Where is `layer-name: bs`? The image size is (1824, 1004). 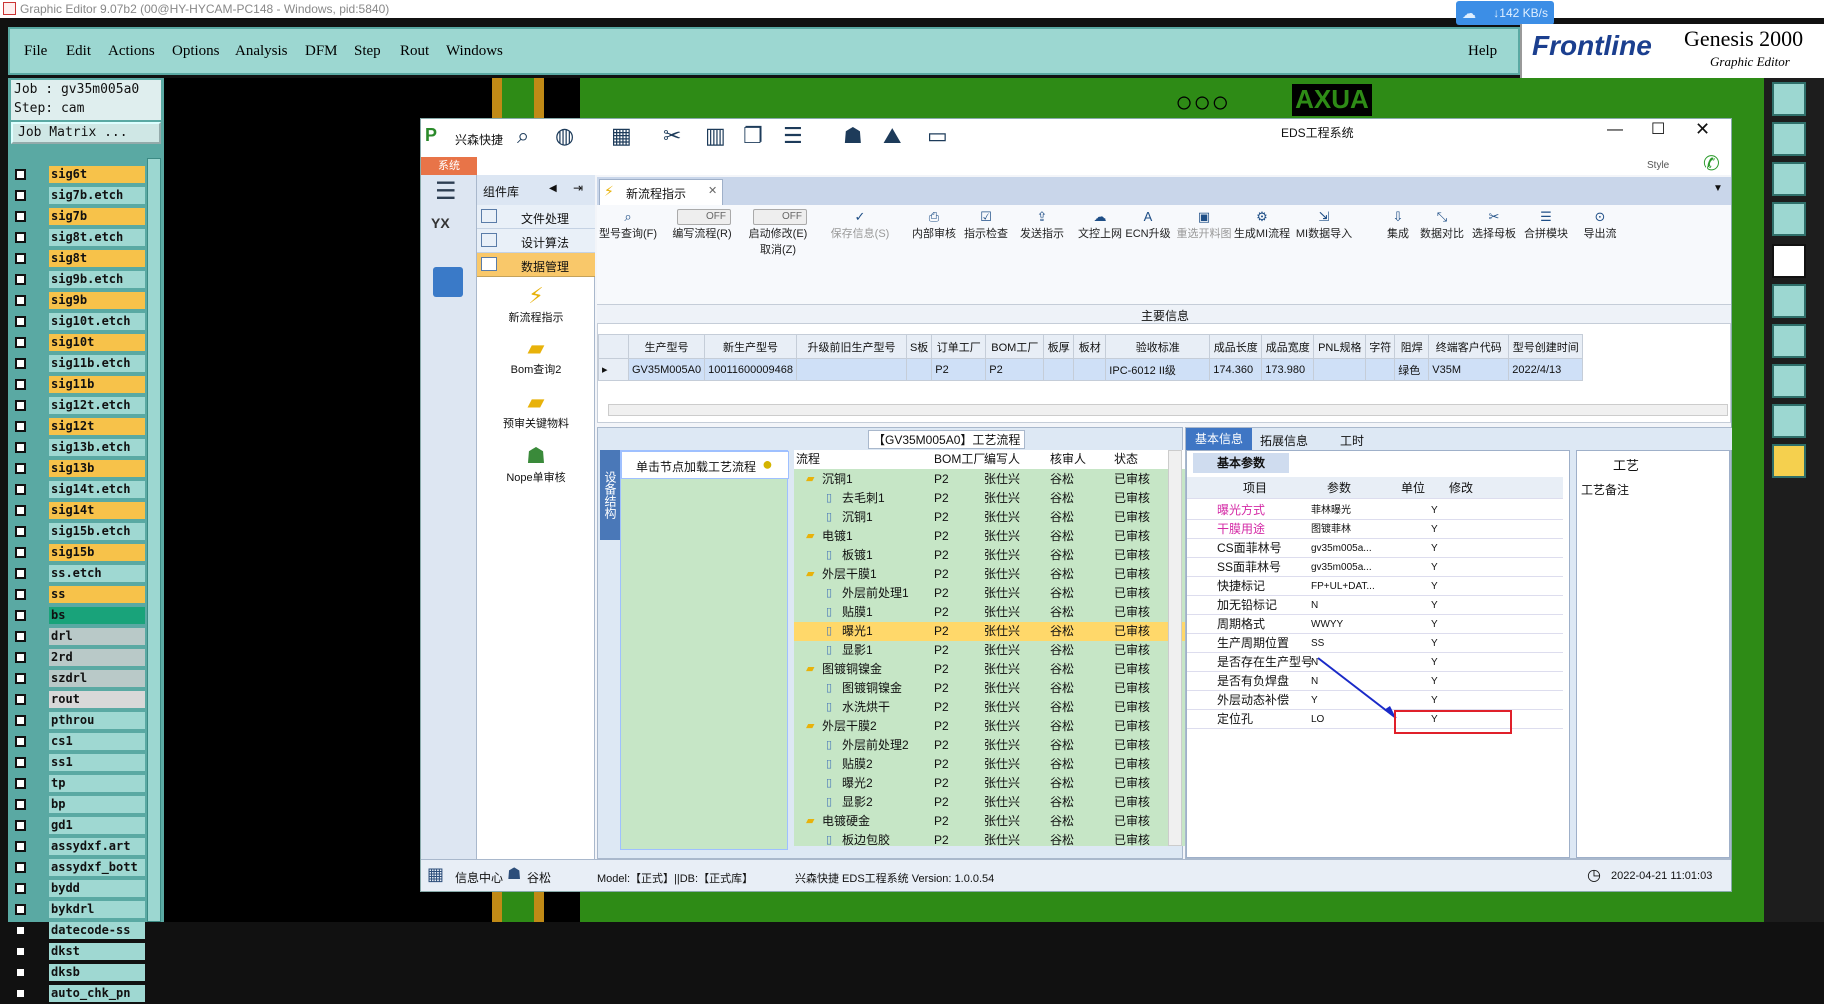 layer-name: bs is located at coordinates (97, 615).